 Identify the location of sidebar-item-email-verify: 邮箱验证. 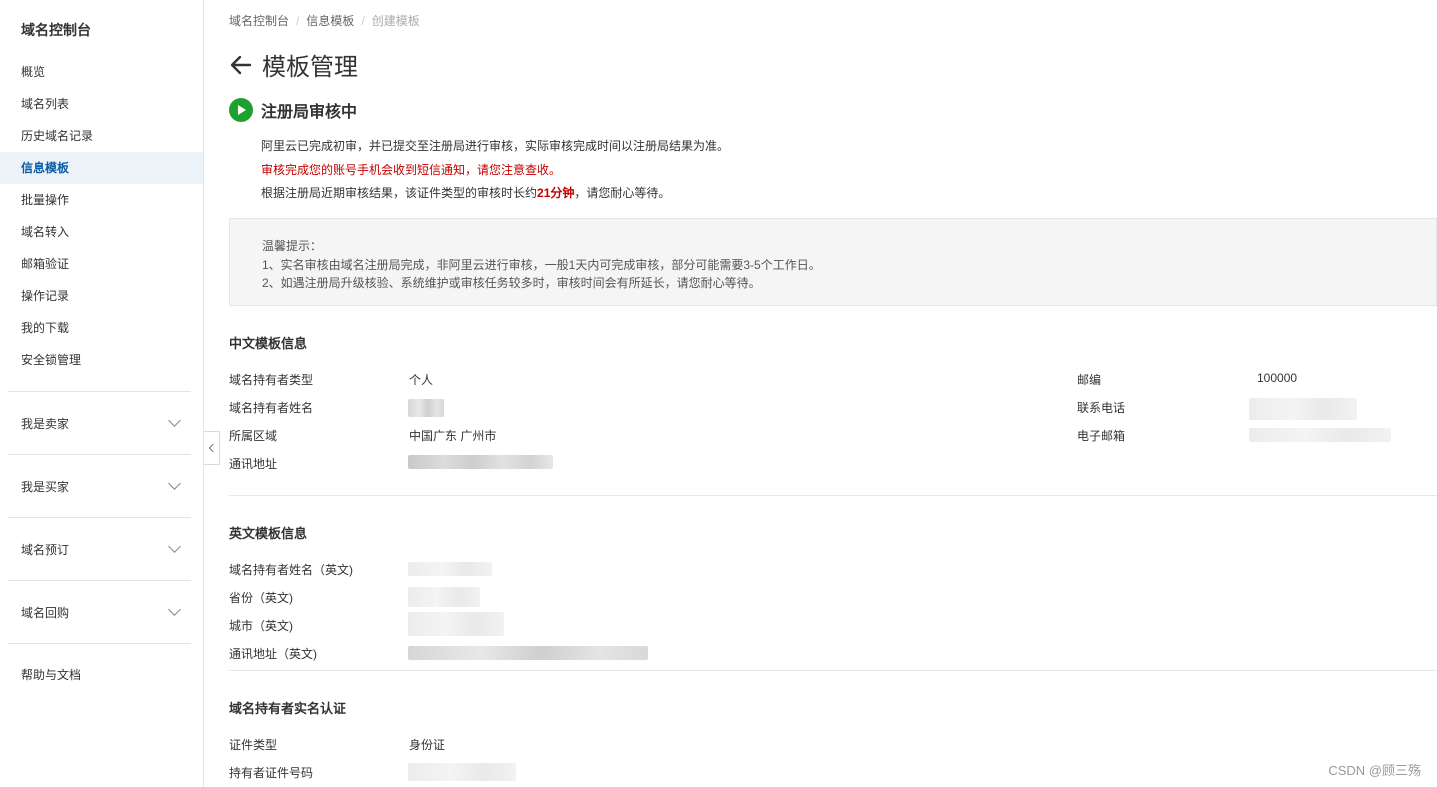
(101, 264).